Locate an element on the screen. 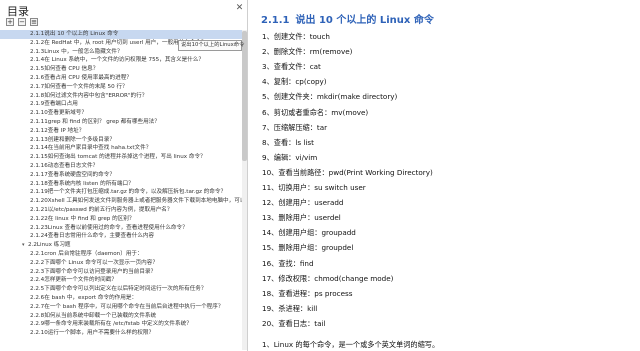 Image resolution: width=640 pixels, height=351 pixels. command-item: 16、查找：find is located at coordinates (288, 263).